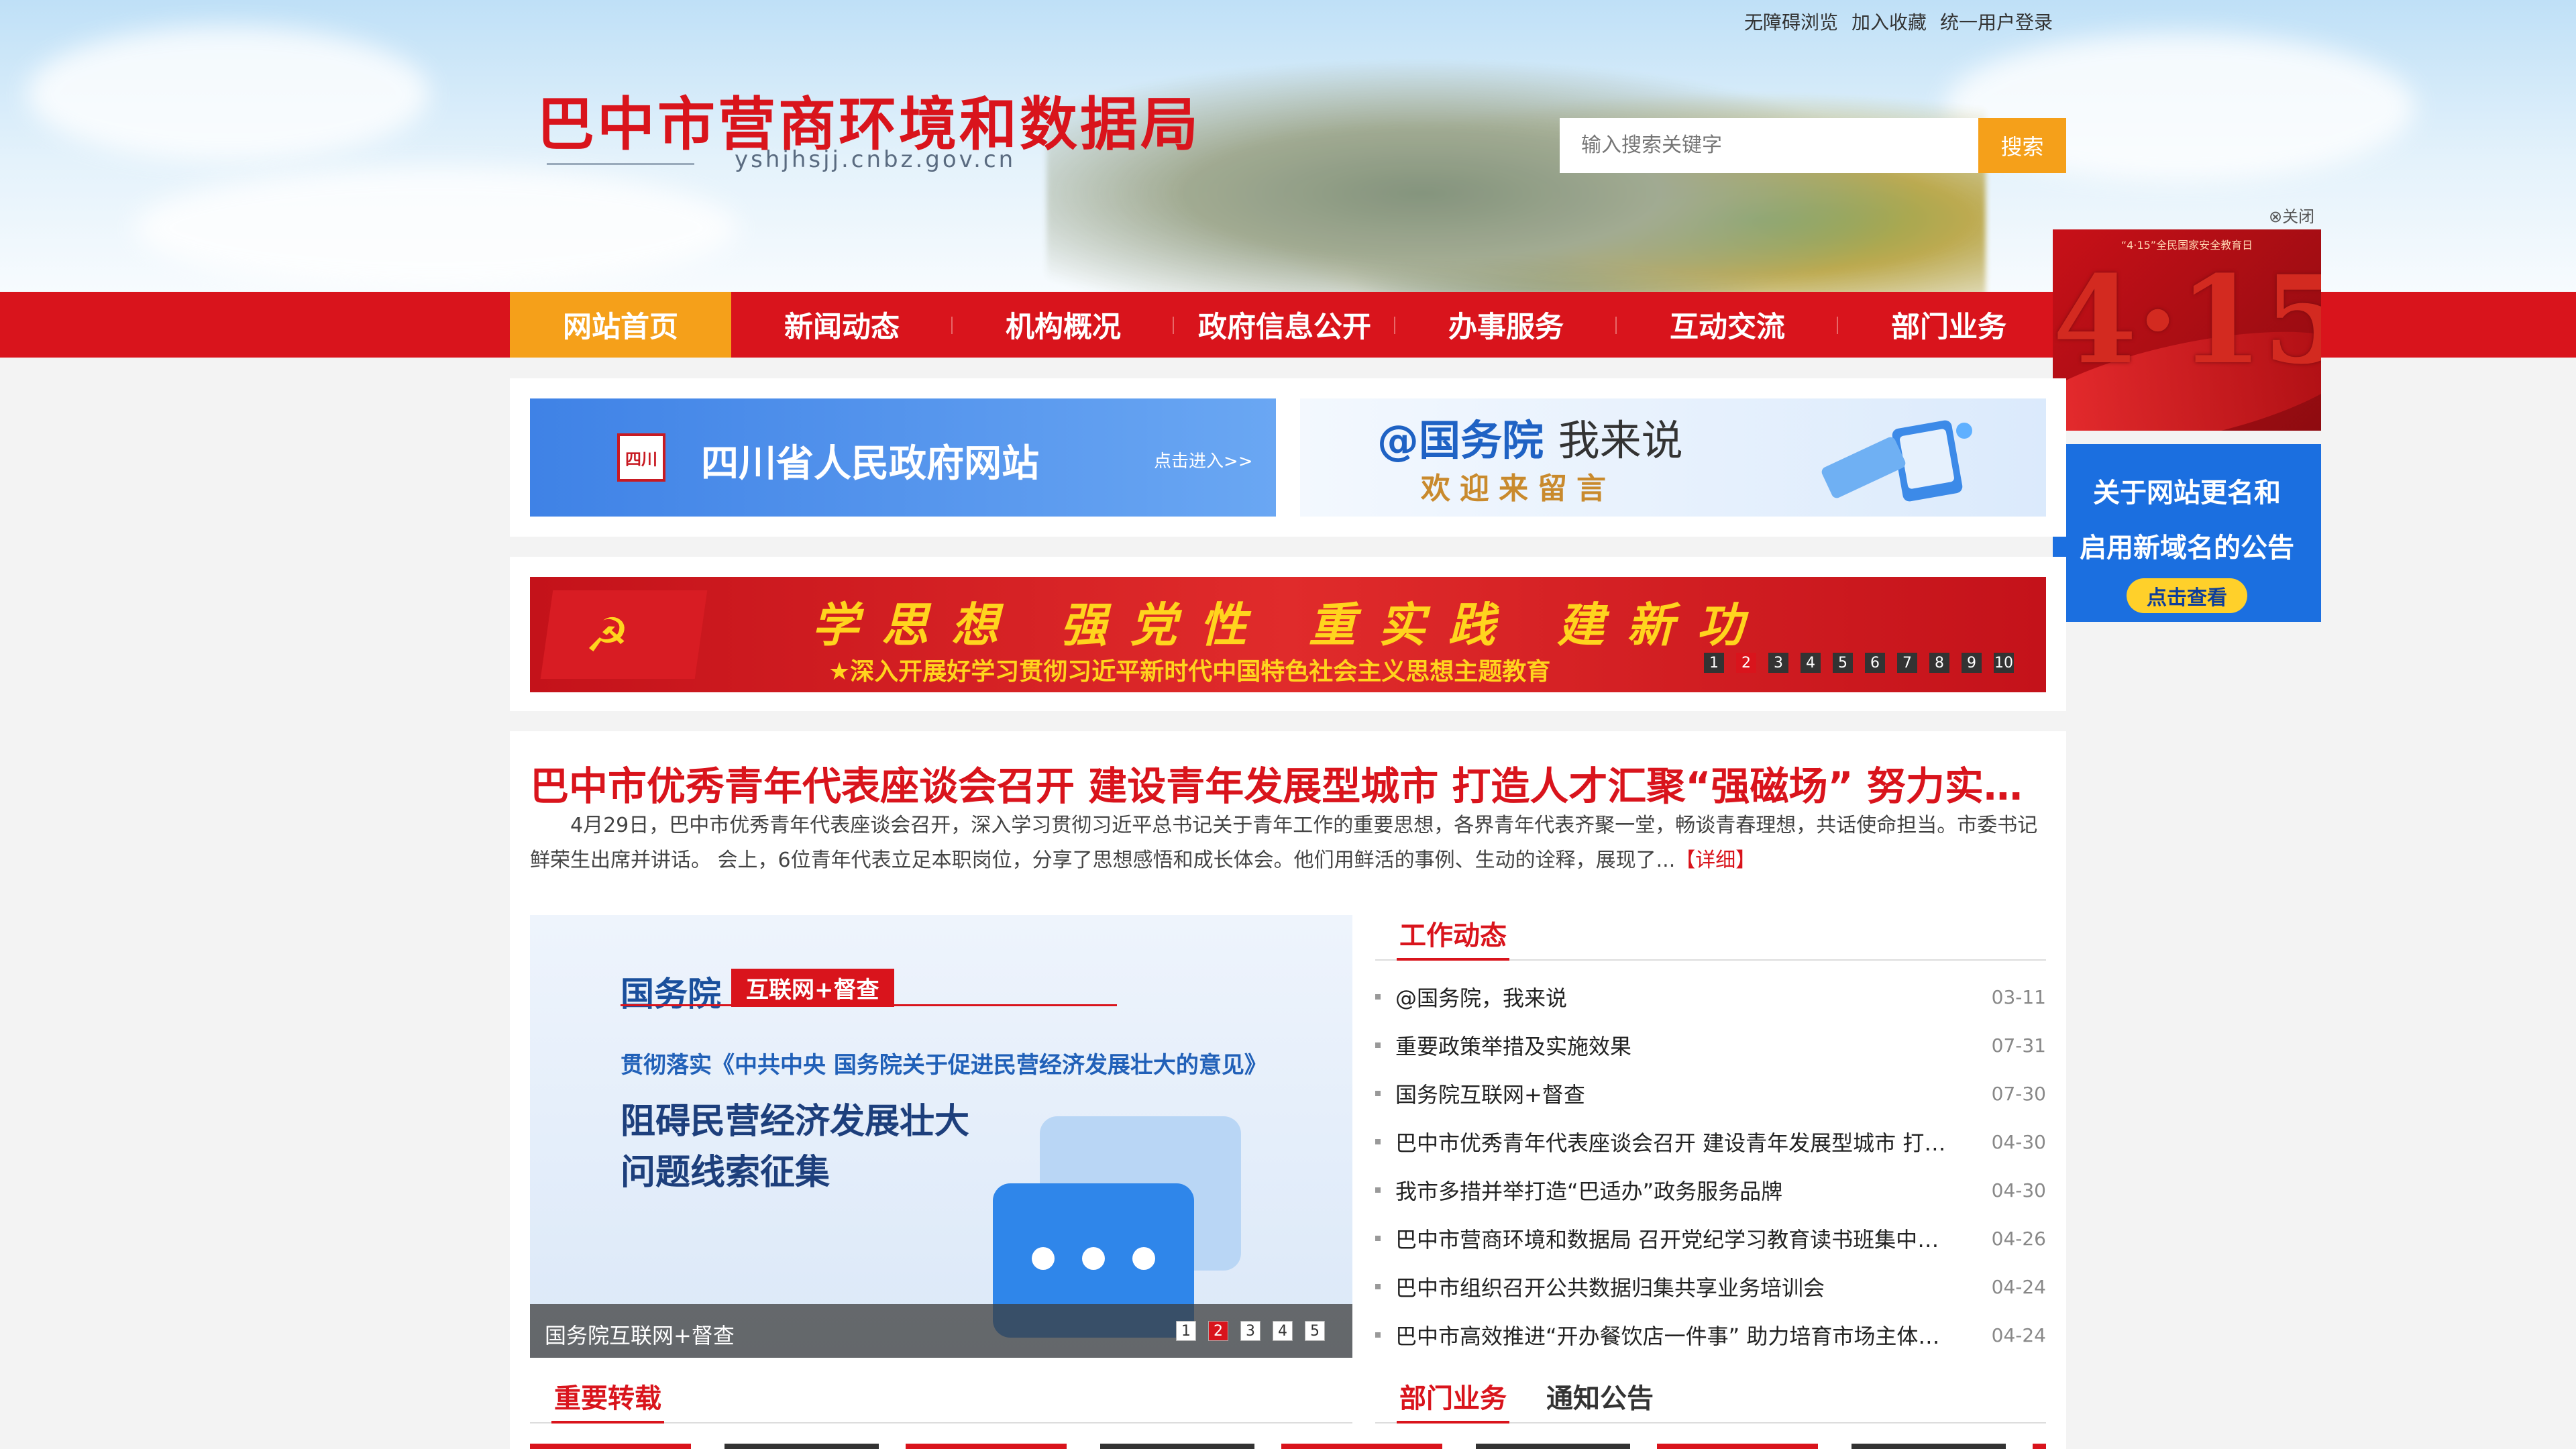 This screenshot has height=1449, width=2576. What do you see at coordinates (812, 988) in the screenshot?
I see `carousel-badge: 互联网+督查` at bounding box center [812, 988].